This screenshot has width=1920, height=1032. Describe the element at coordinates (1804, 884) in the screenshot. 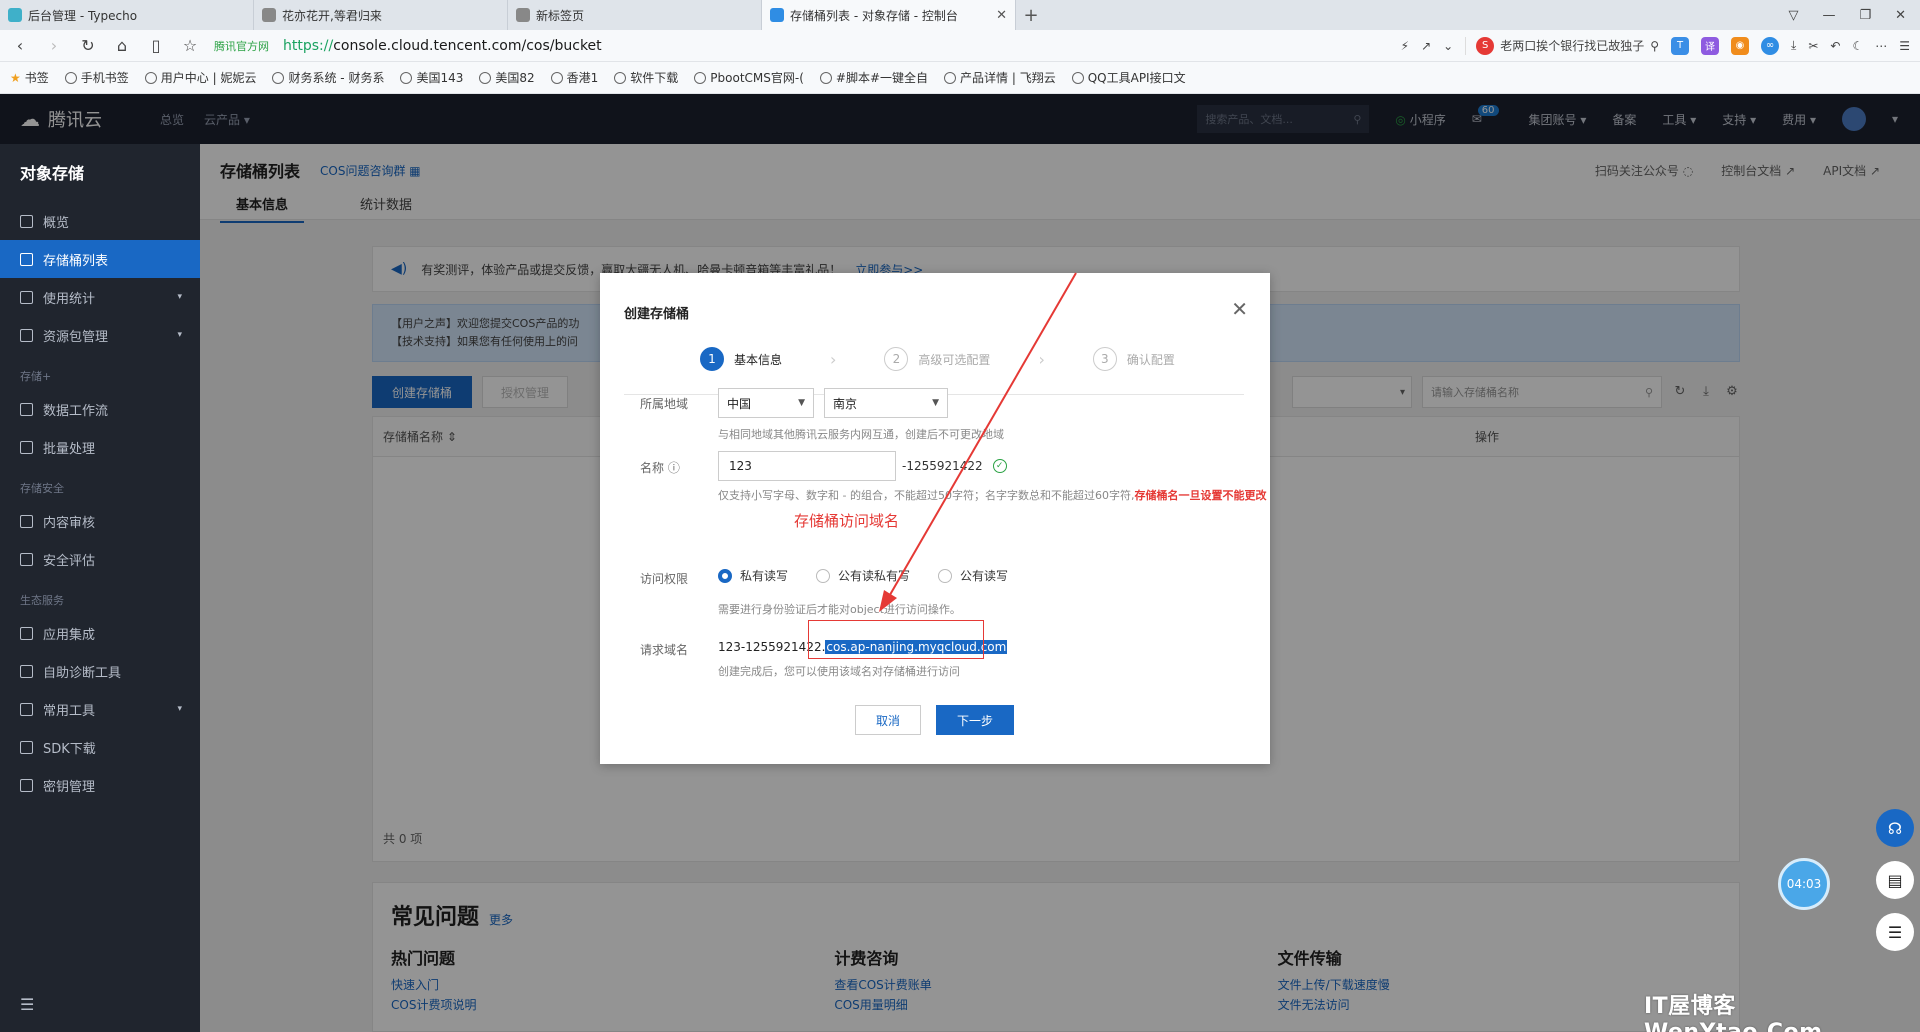

I see `floating-timer: 04:03` at that location.